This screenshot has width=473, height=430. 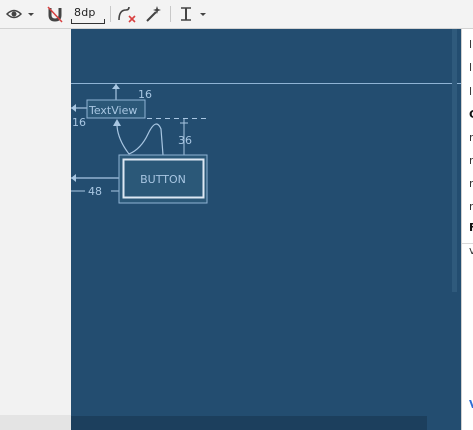 What do you see at coordinates (85, 12) in the screenshot?
I see `default-margin-label: 8dp` at bounding box center [85, 12].